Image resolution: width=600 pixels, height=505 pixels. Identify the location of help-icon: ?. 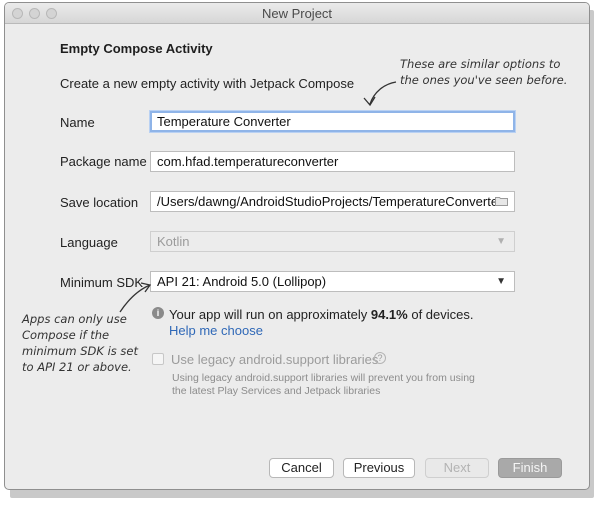
(380, 358).